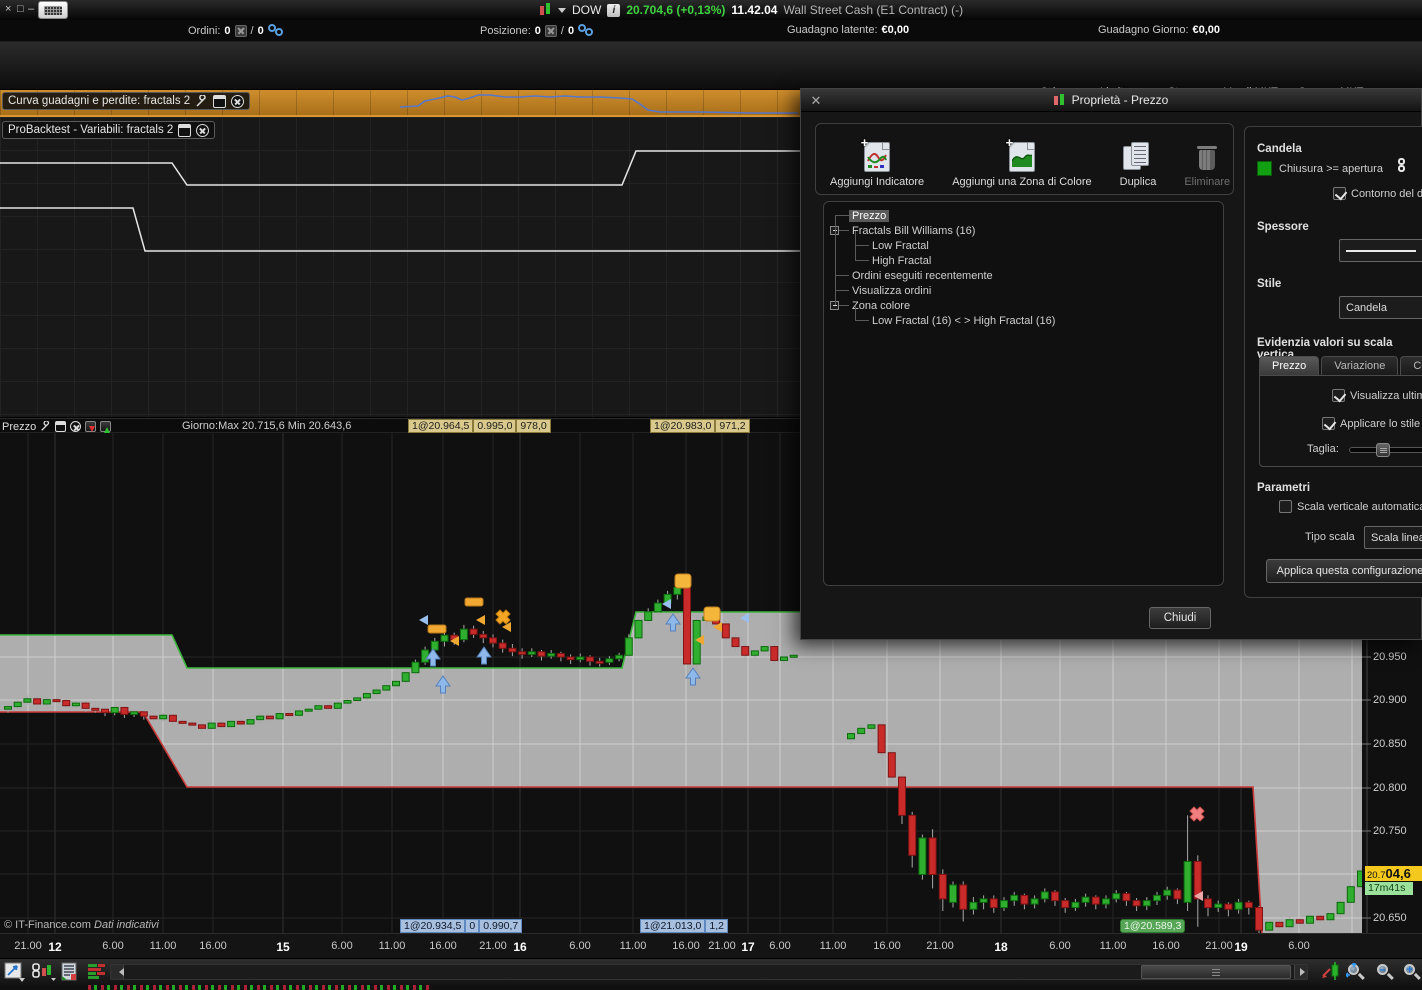 This screenshot has width=1422, height=990. Describe the element at coordinates (117, 972) in the screenshot. I see `scroll-left-icon` at that location.